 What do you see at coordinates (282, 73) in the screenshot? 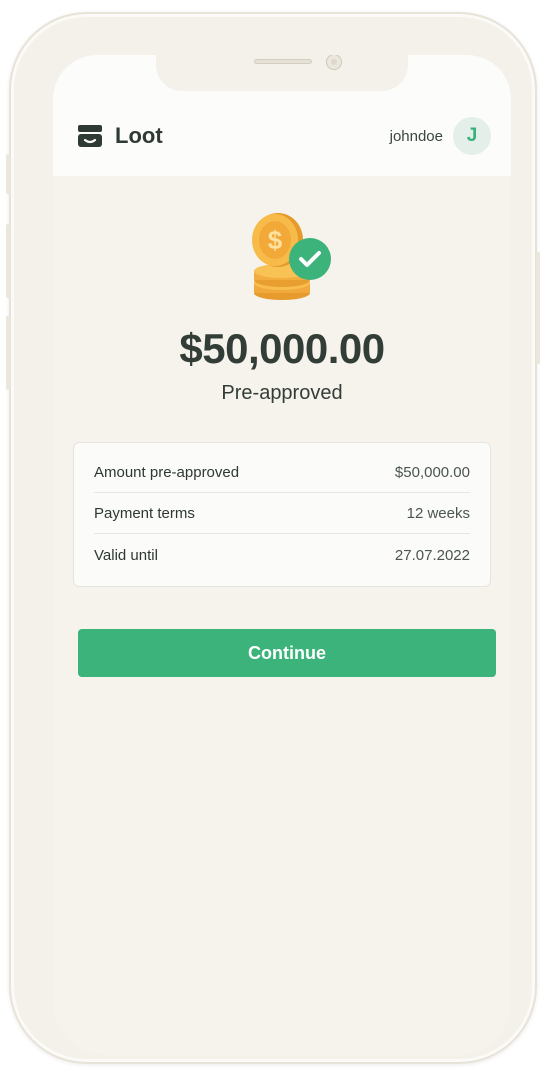
I see `notch` at bounding box center [282, 73].